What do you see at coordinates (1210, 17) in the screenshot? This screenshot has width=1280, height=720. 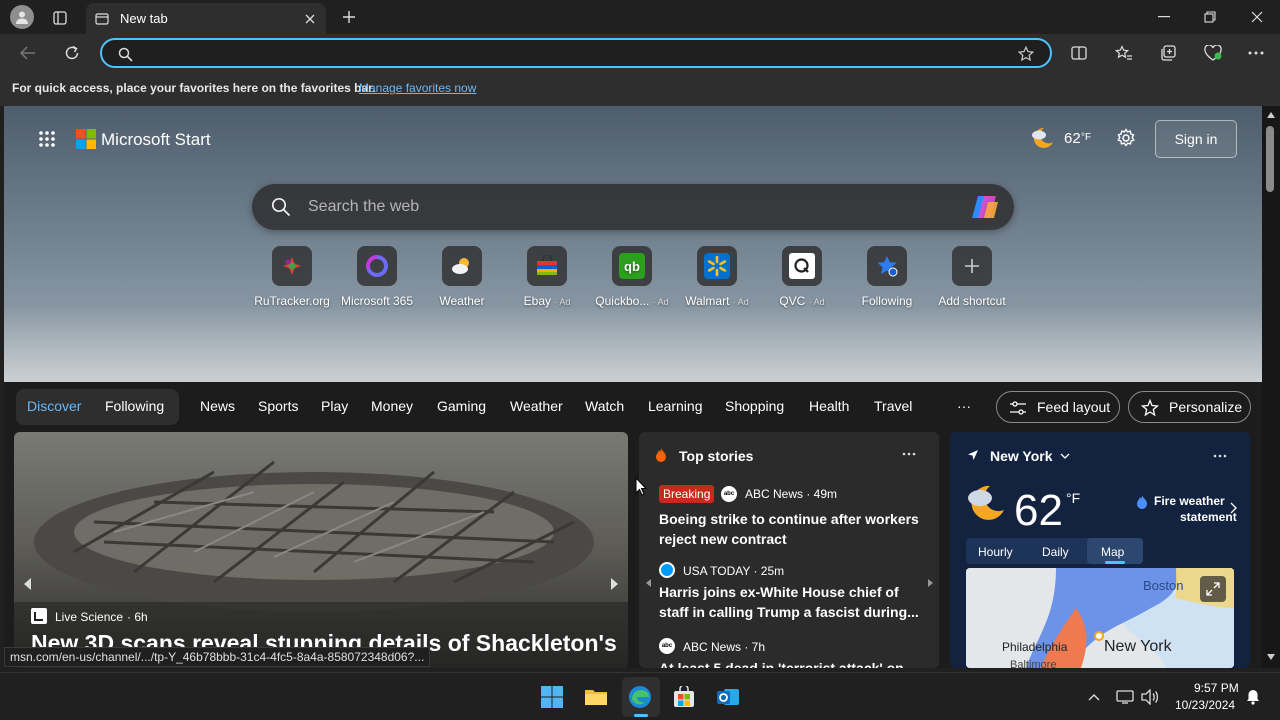 I see `restore-icon` at bounding box center [1210, 17].